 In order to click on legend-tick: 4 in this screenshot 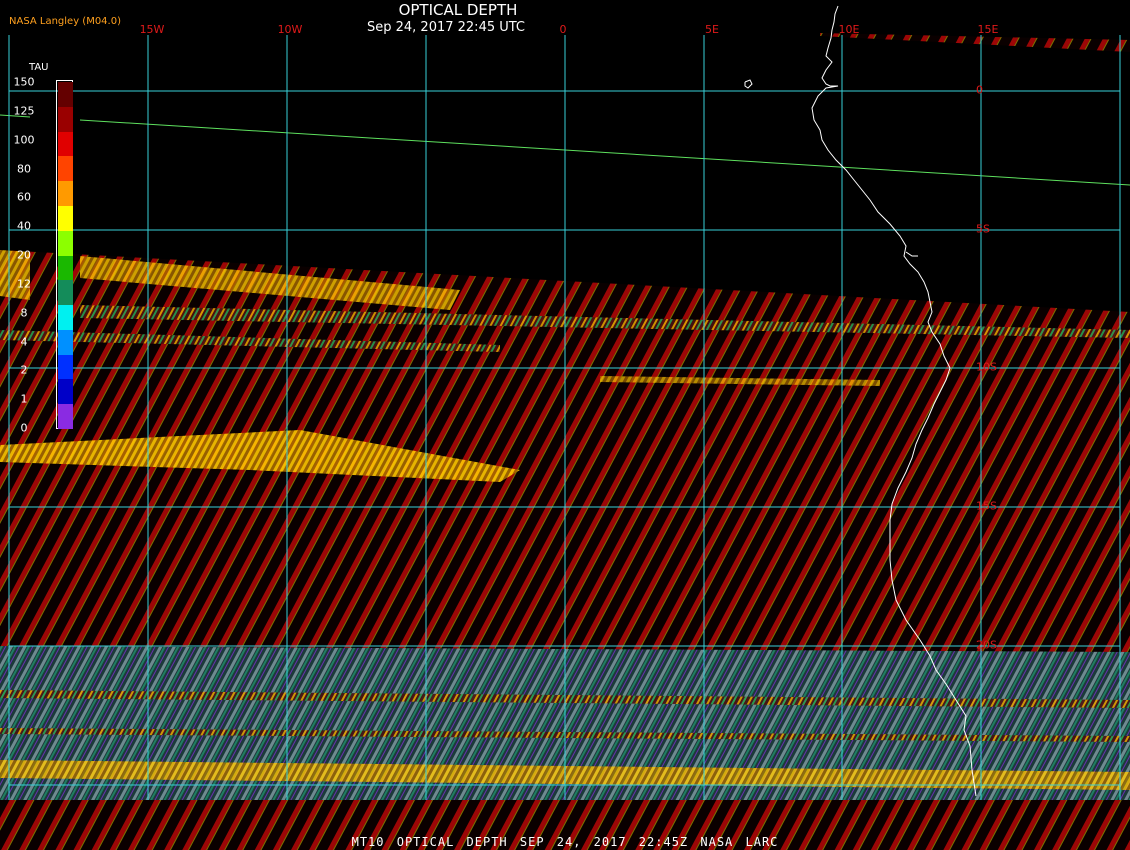, I will do `click(24, 341)`.